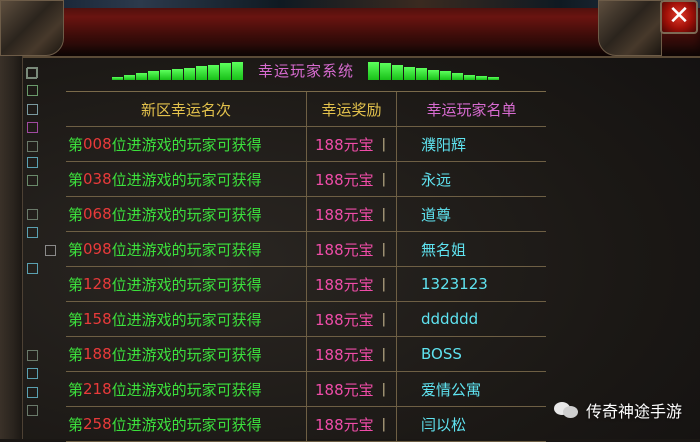  What do you see at coordinates (32, 28) in the screenshot?
I see `ornament-left` at bounding box center [32, 28].